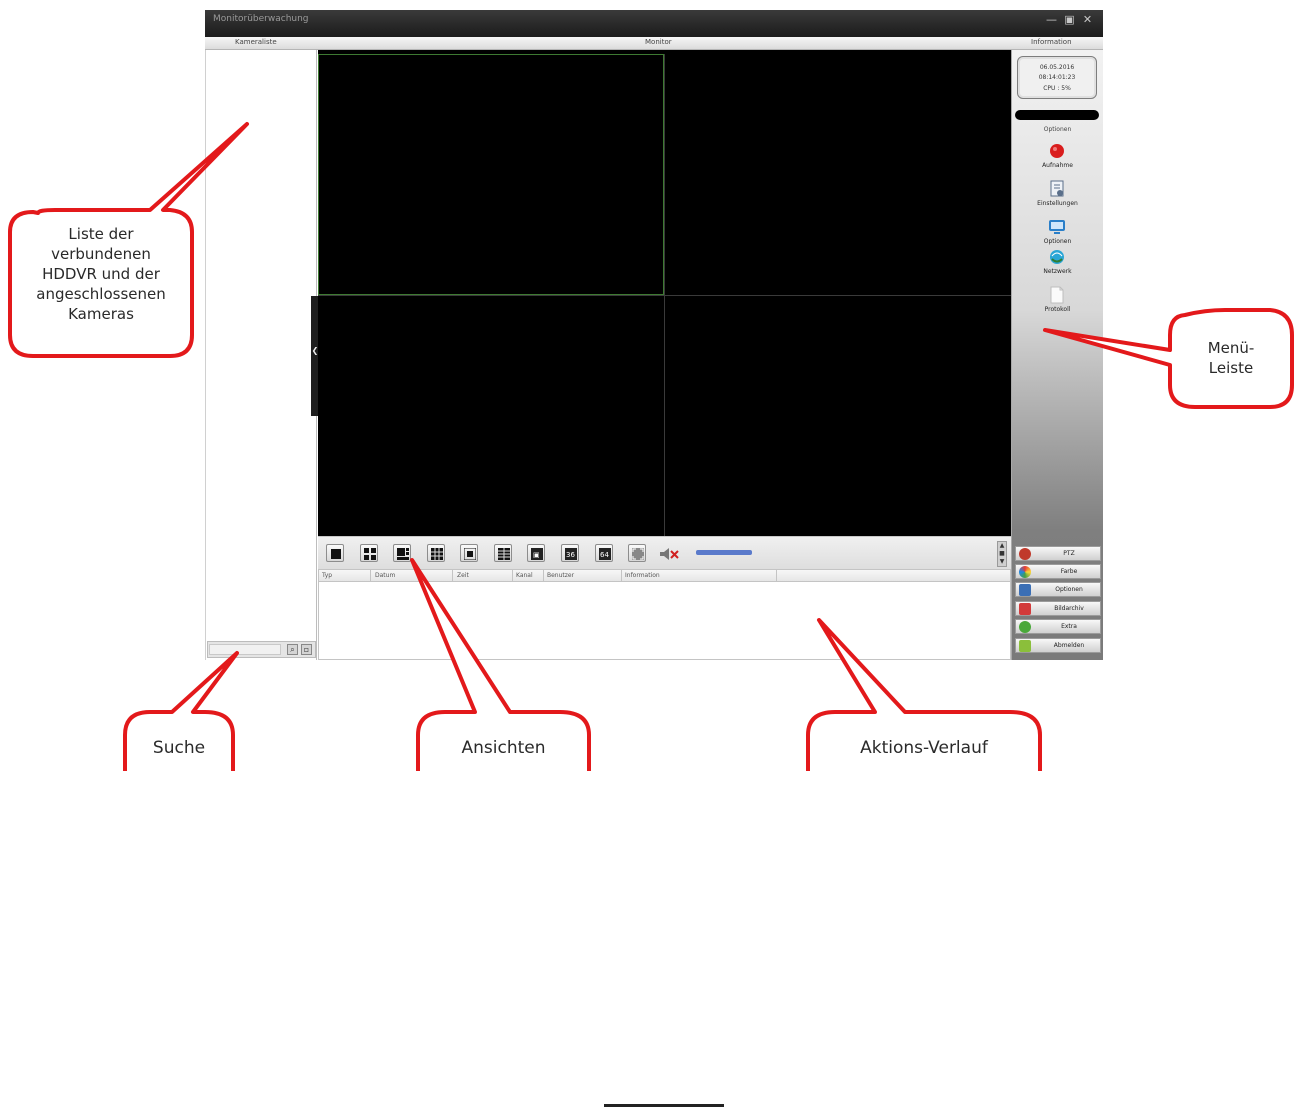  What do you see at coordinates (1231, 358) in the screenshot?
I see `callout-menu-bar-text: Menü- Leiste` at bounding box center [1231, 358].